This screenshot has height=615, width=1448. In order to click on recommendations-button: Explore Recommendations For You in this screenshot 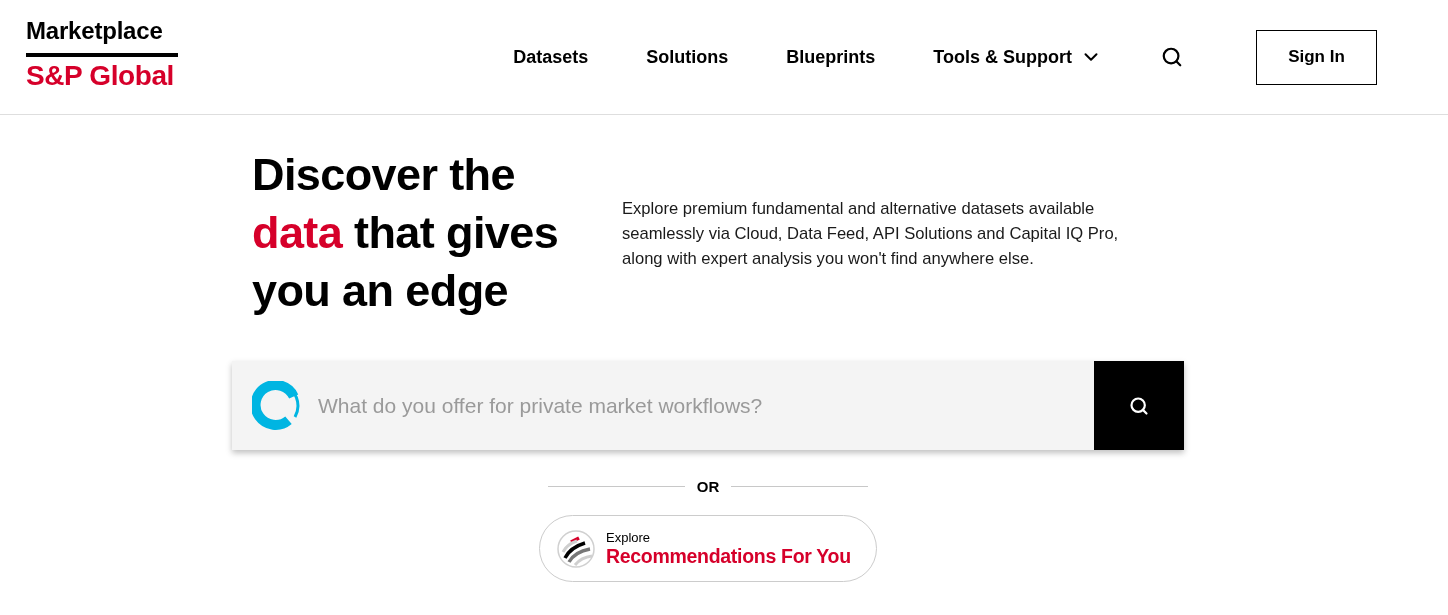, I will do `click(708, 548)`.